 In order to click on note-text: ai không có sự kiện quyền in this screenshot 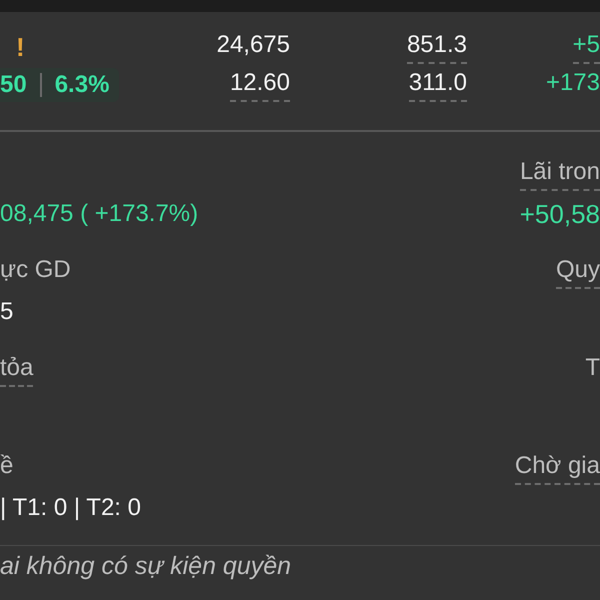, I will do `click(146, 566)`.